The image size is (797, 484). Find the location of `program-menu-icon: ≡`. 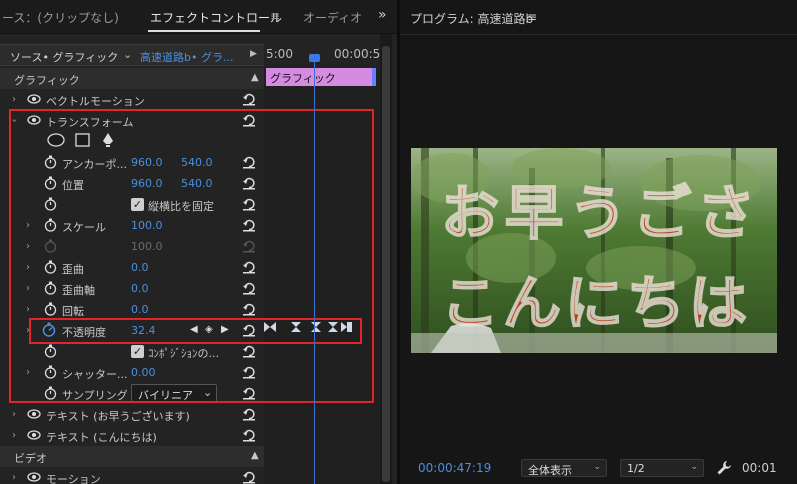

program-menu-icon: ≡ is located at coordinates (532, 17).